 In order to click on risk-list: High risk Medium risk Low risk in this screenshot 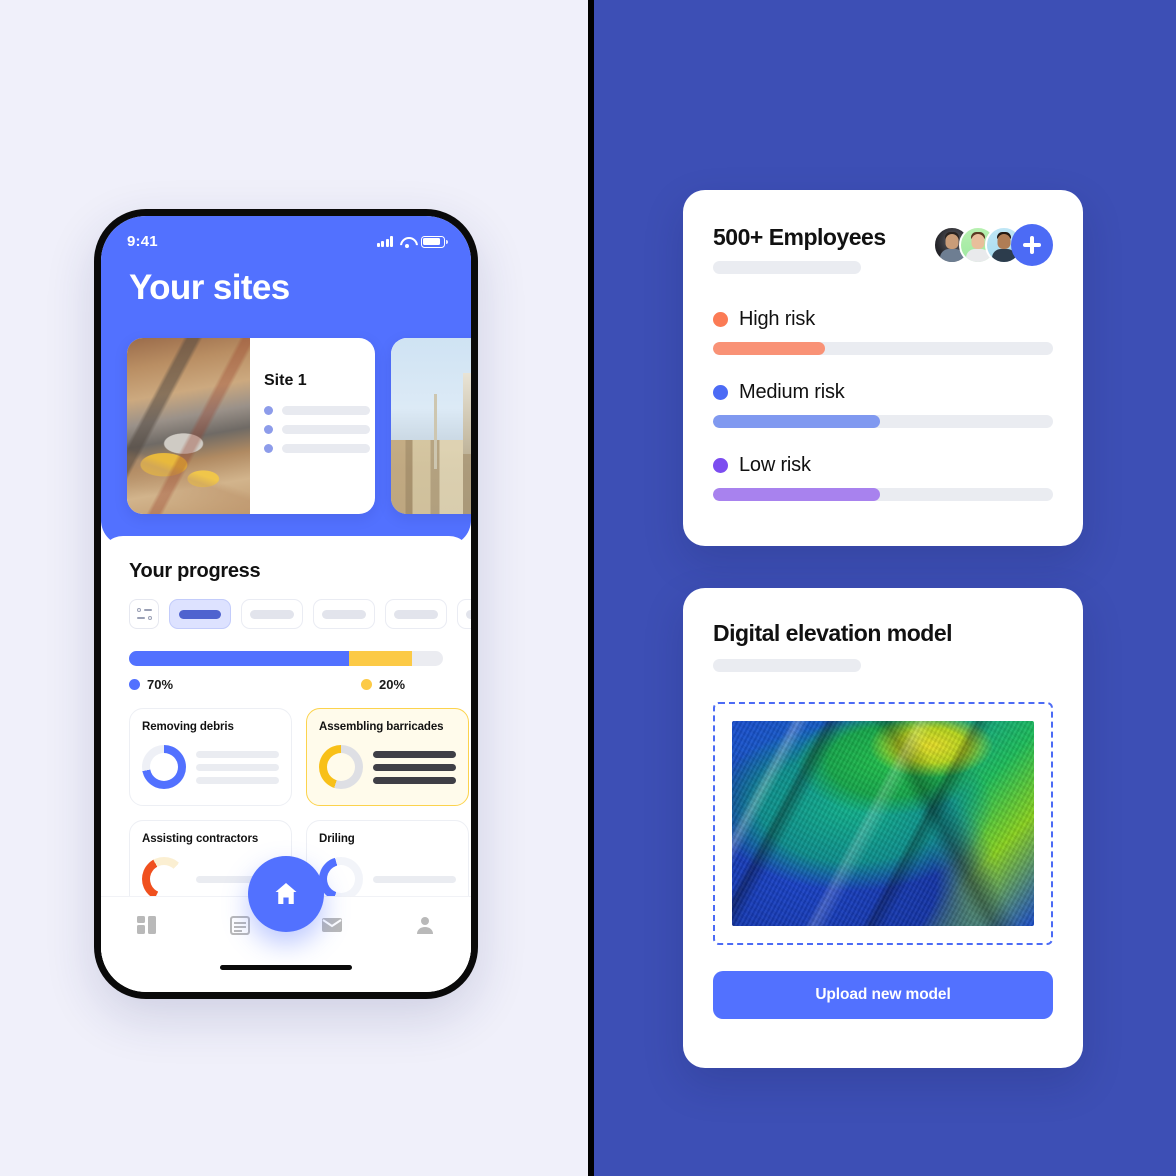, I will do `click(883, 404)`.